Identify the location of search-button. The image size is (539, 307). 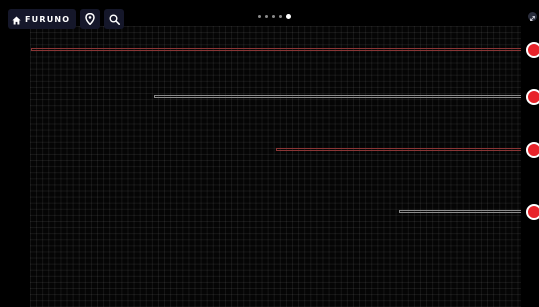
(114, 19).